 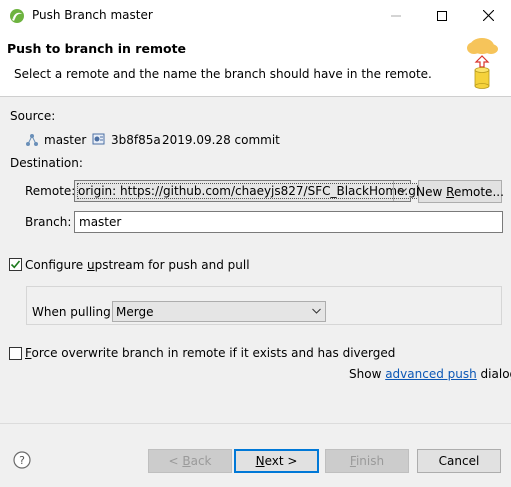 I want to click on checkmark-icon, so click(x=15, y=264).